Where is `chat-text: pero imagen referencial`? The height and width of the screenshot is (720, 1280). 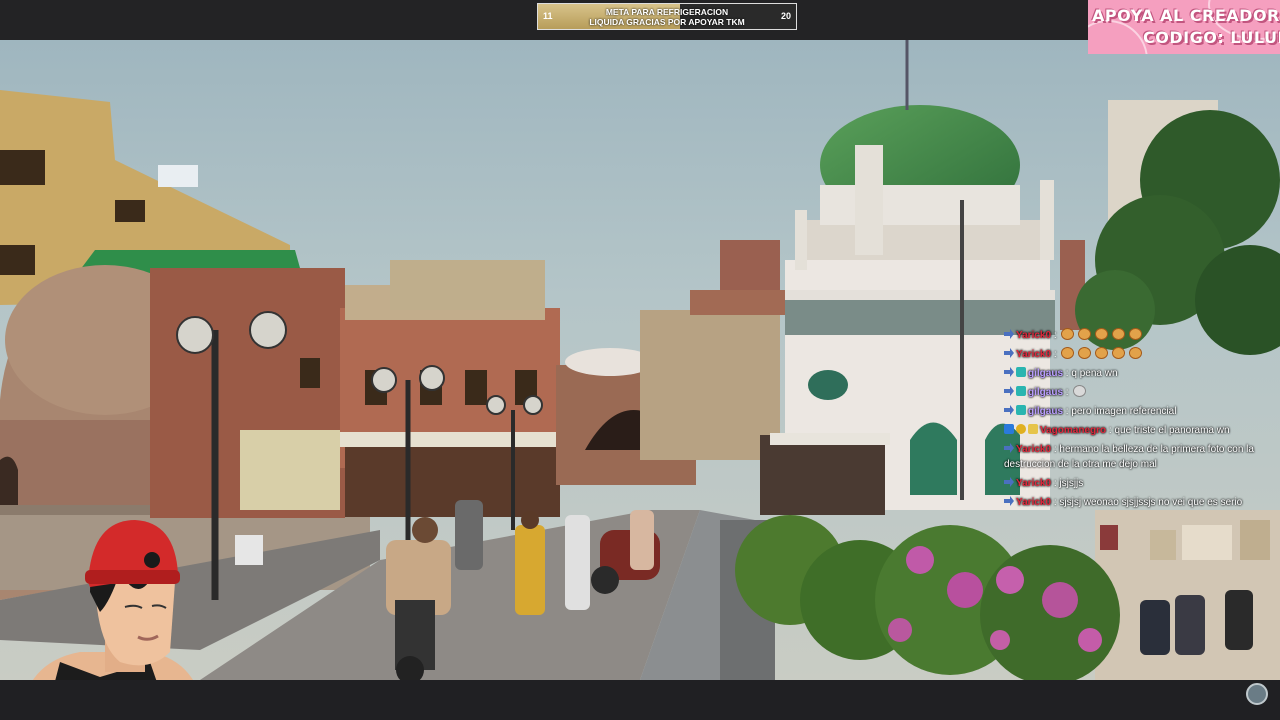
chat-text: pero imagen referencial is located at coordinates (1124, 411).